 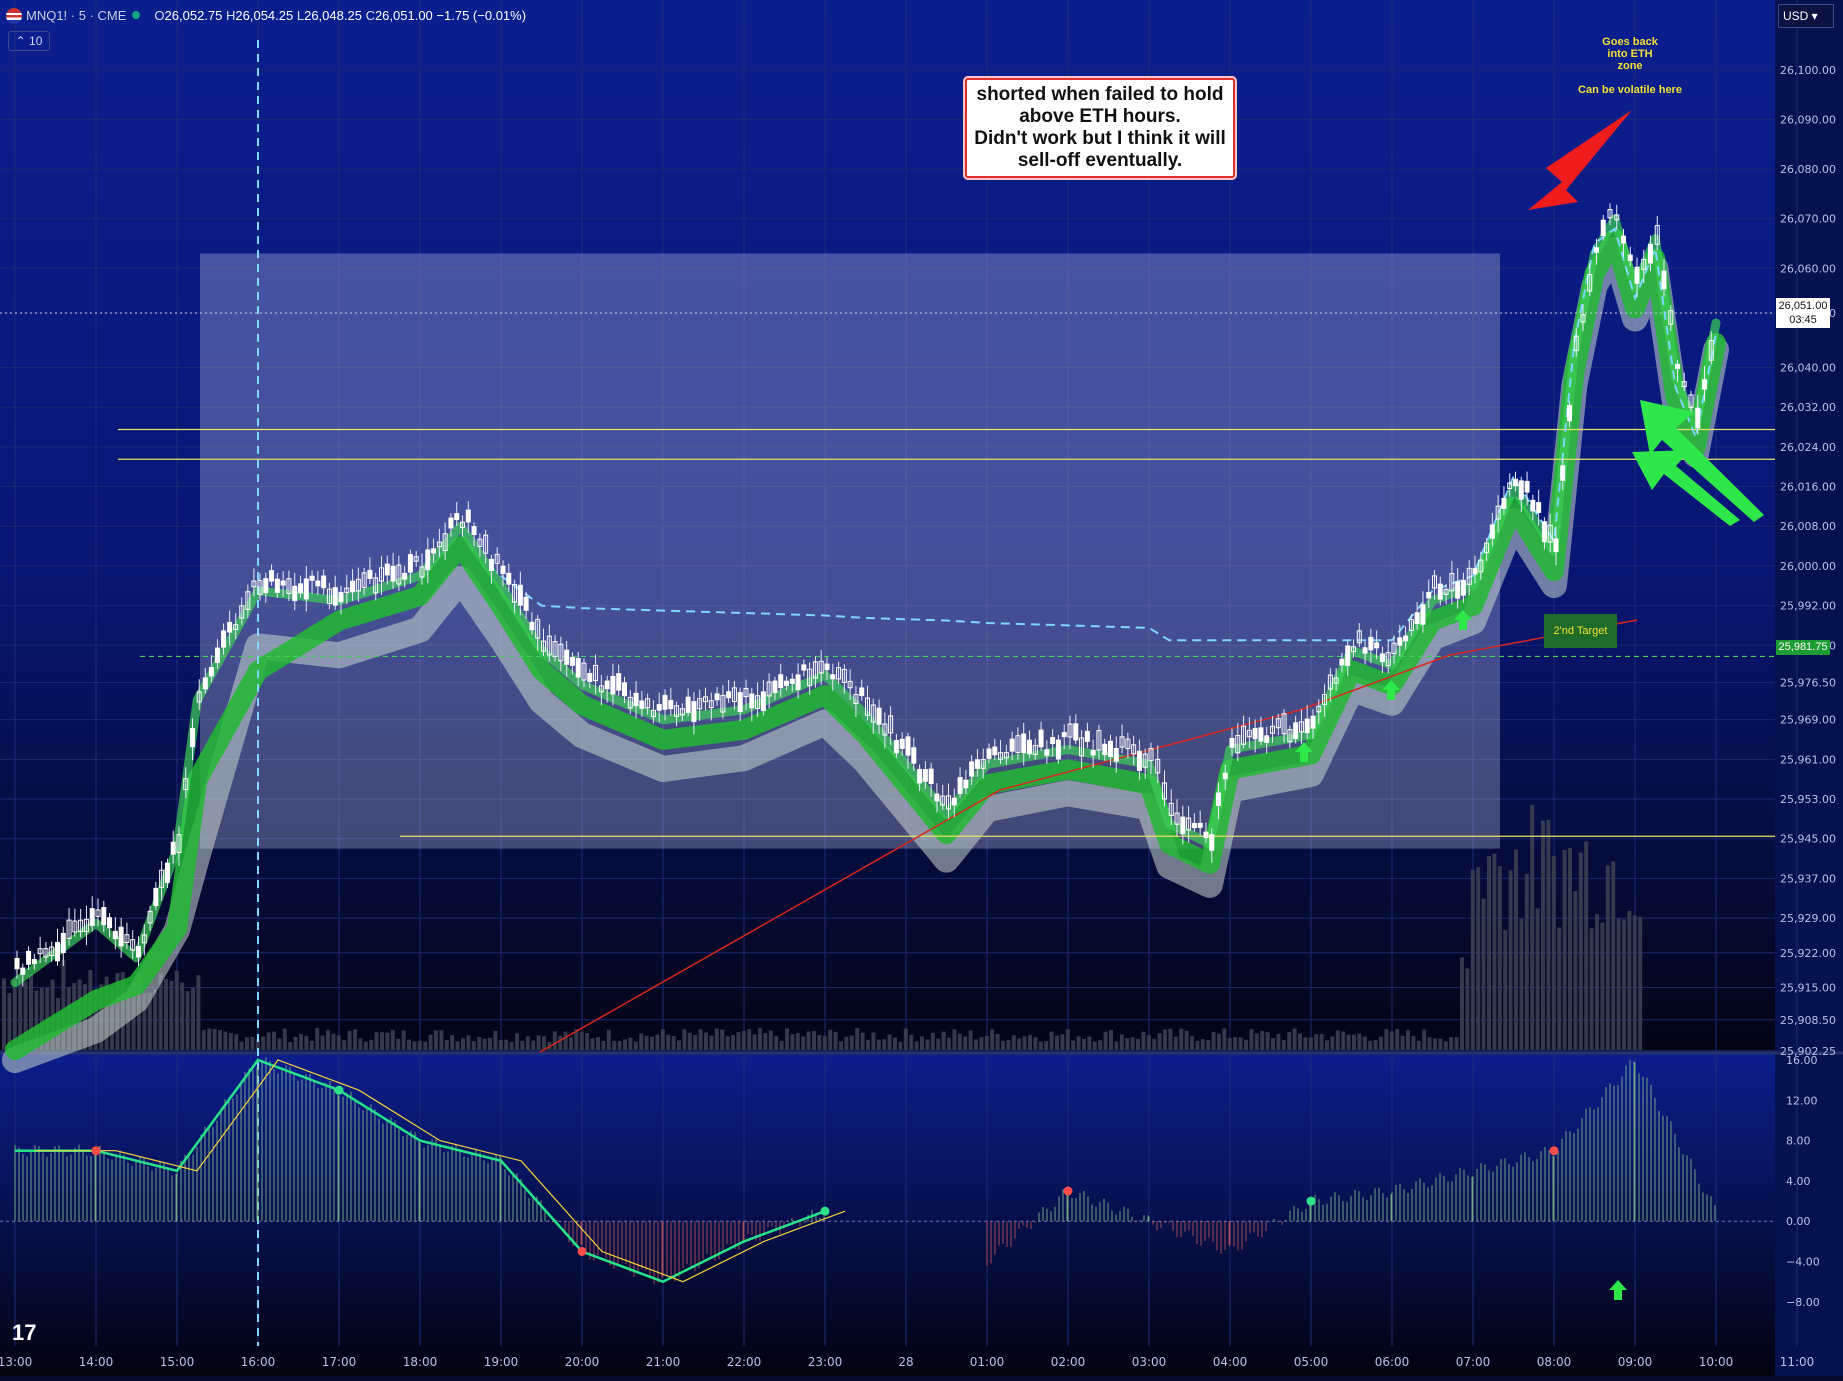 I want to click on currency-selector: USD ▾, so click(x=1806, y=16).